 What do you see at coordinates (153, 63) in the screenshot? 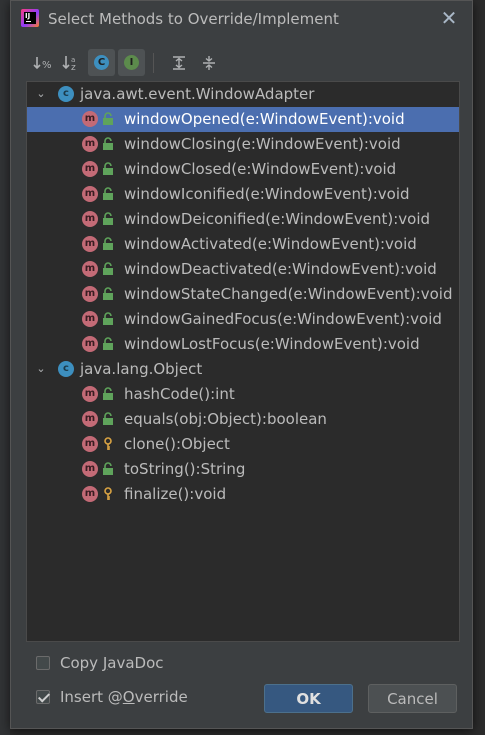
I see `toolbar-separator` at bounding box center [153, 63].